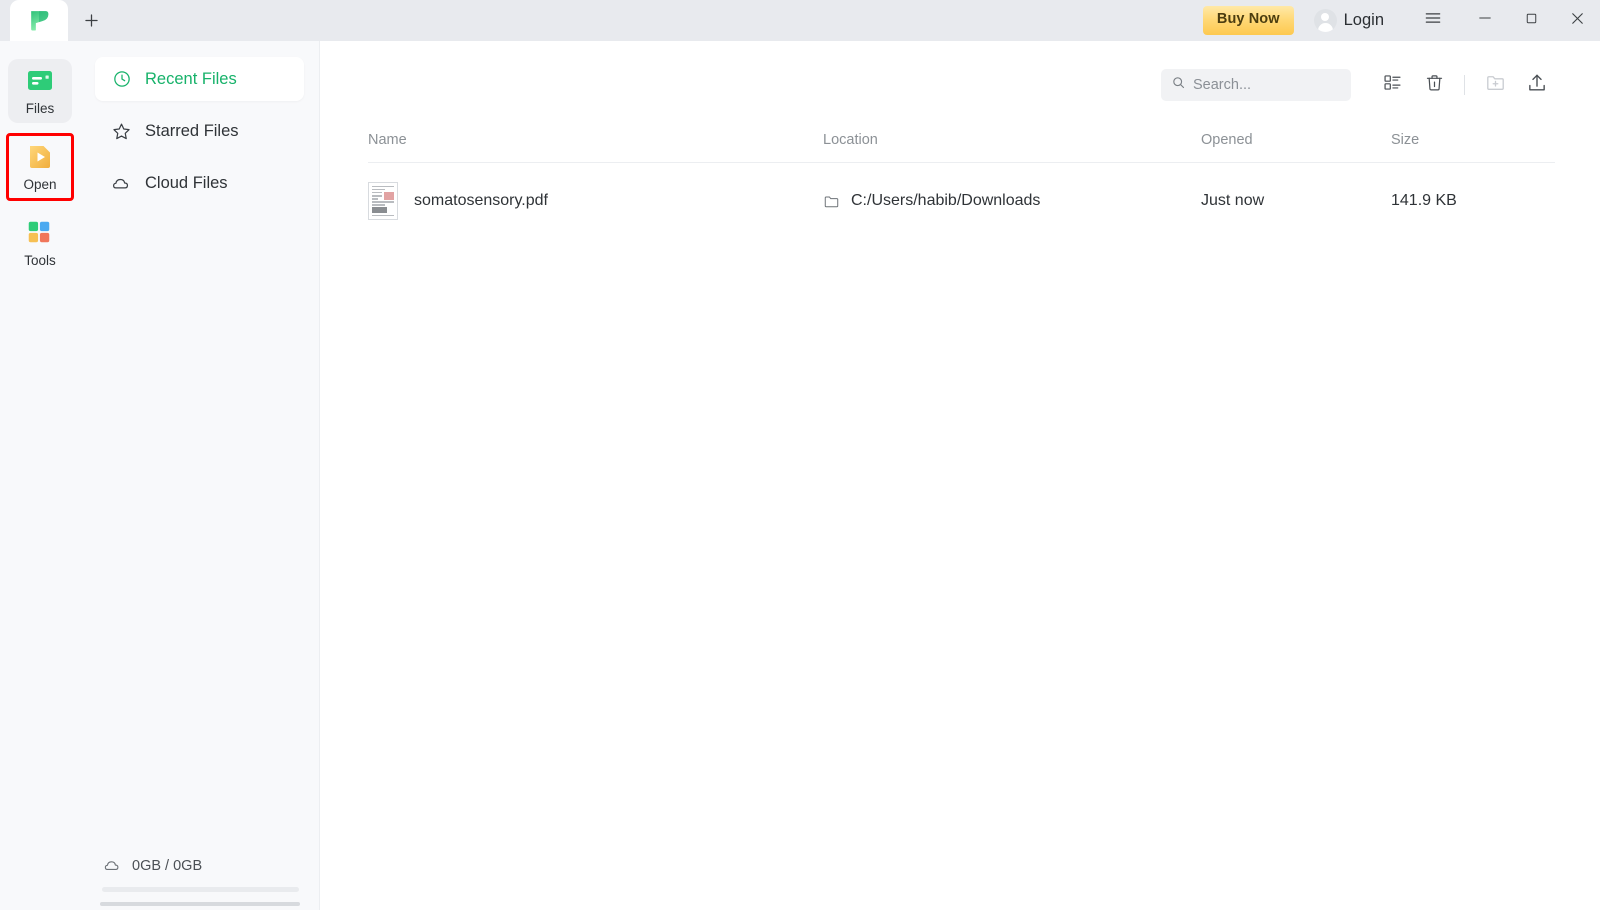  I want to click on file-opened-label: Just now, so click(1233, 200).